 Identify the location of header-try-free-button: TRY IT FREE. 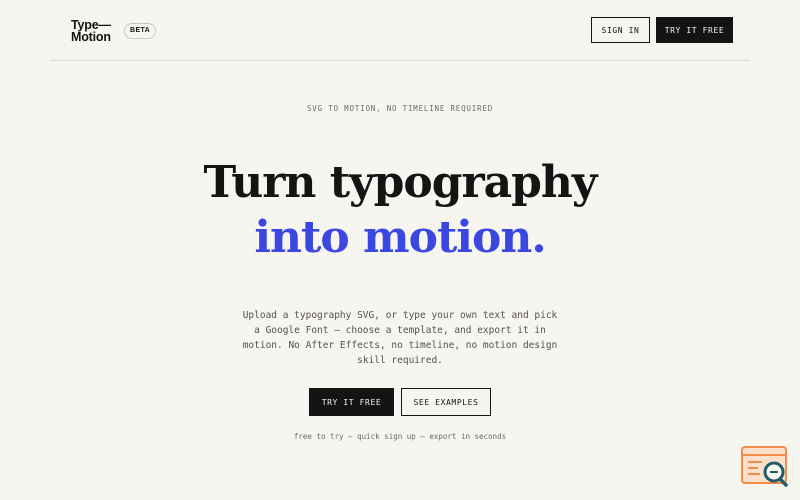
(694, 30).